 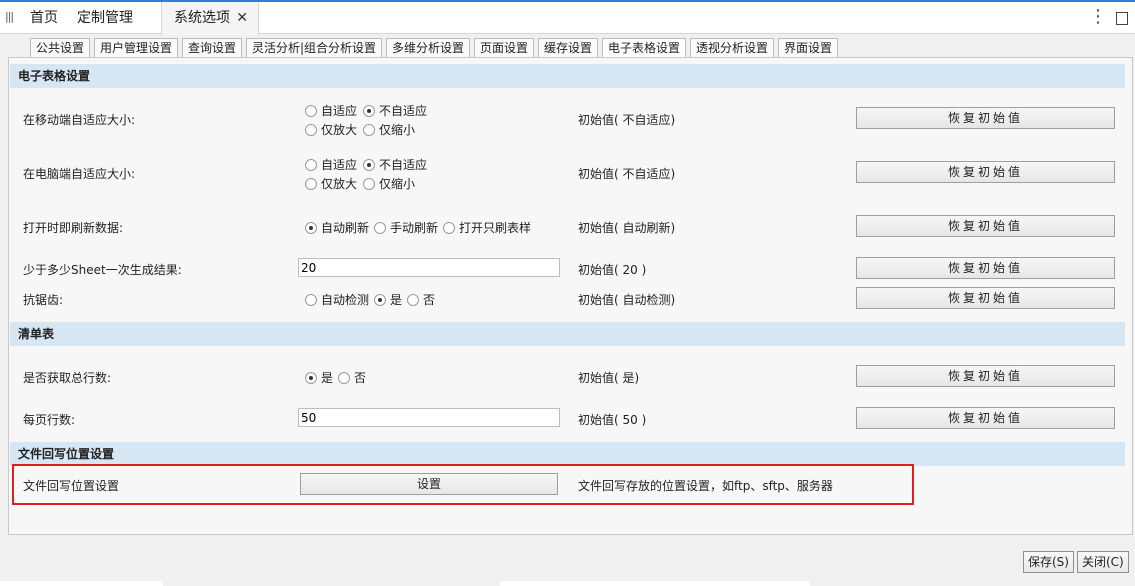 I want to click on initial-value-mobile-adapt: 初始值( 不自适应), so click(x=627, y=120).